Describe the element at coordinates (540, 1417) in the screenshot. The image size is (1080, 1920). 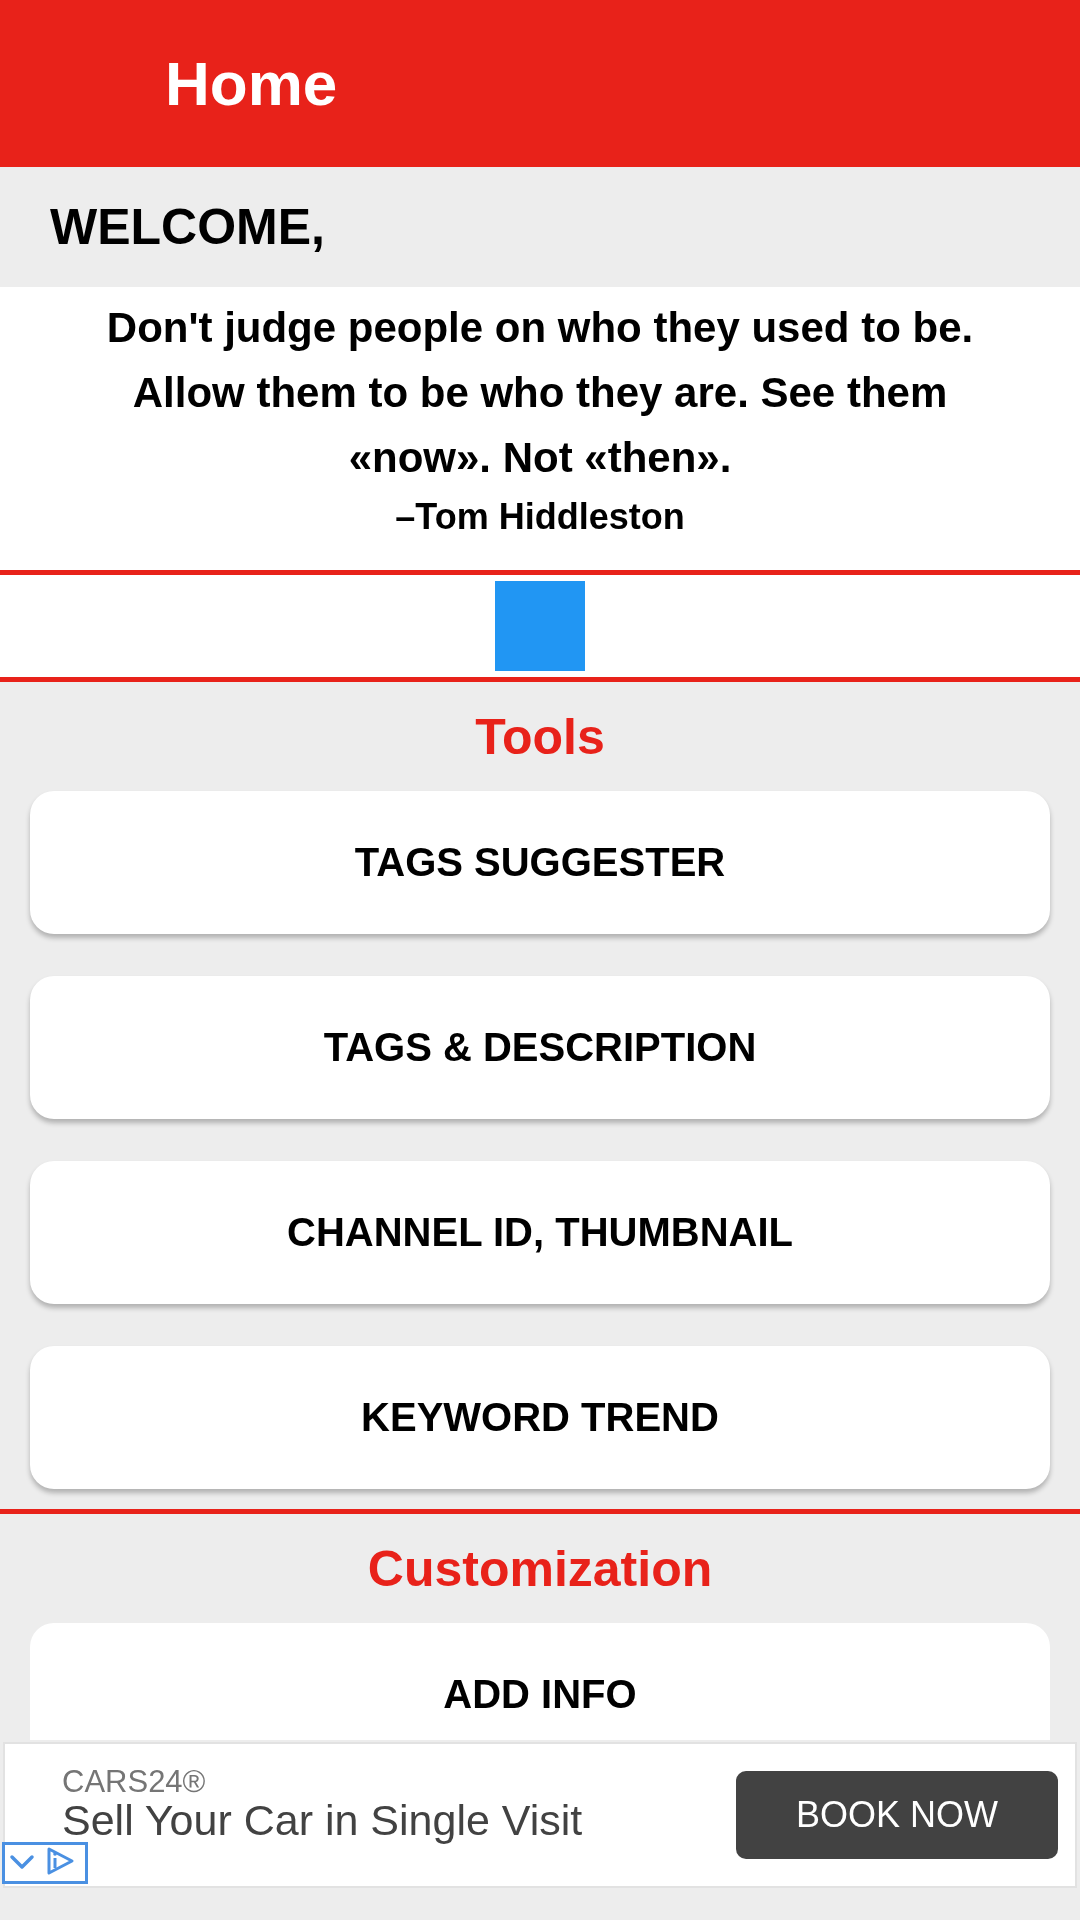
I see `menu-button: KEYWORD TREND` at that location.